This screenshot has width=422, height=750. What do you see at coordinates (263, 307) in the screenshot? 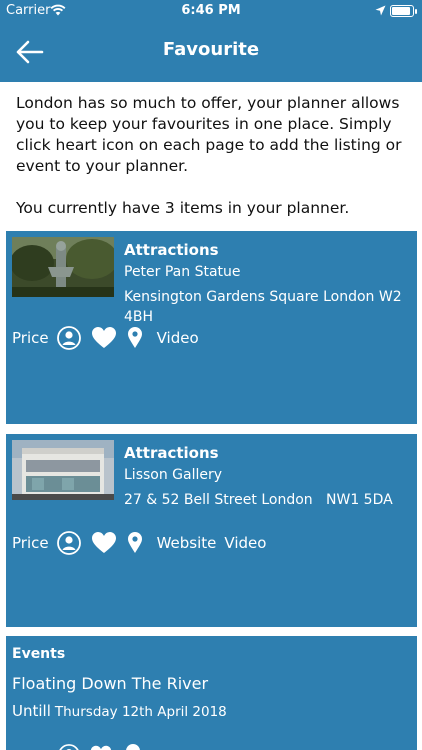
I see `listing-address: Kensington Gardens Square London W2 4BH` at bounding box center [263, 307].